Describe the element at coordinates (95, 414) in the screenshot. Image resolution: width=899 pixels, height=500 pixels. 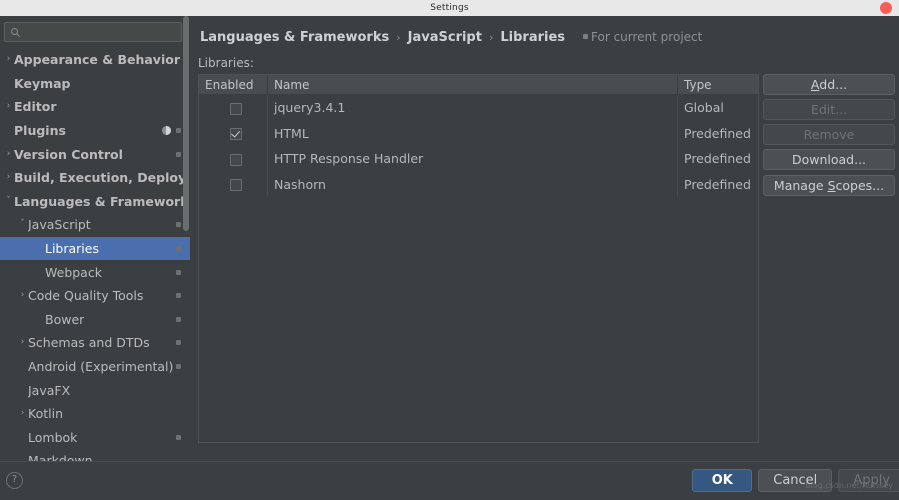
I see `sidebar-item-kotlin: › Kotlin` at that location.